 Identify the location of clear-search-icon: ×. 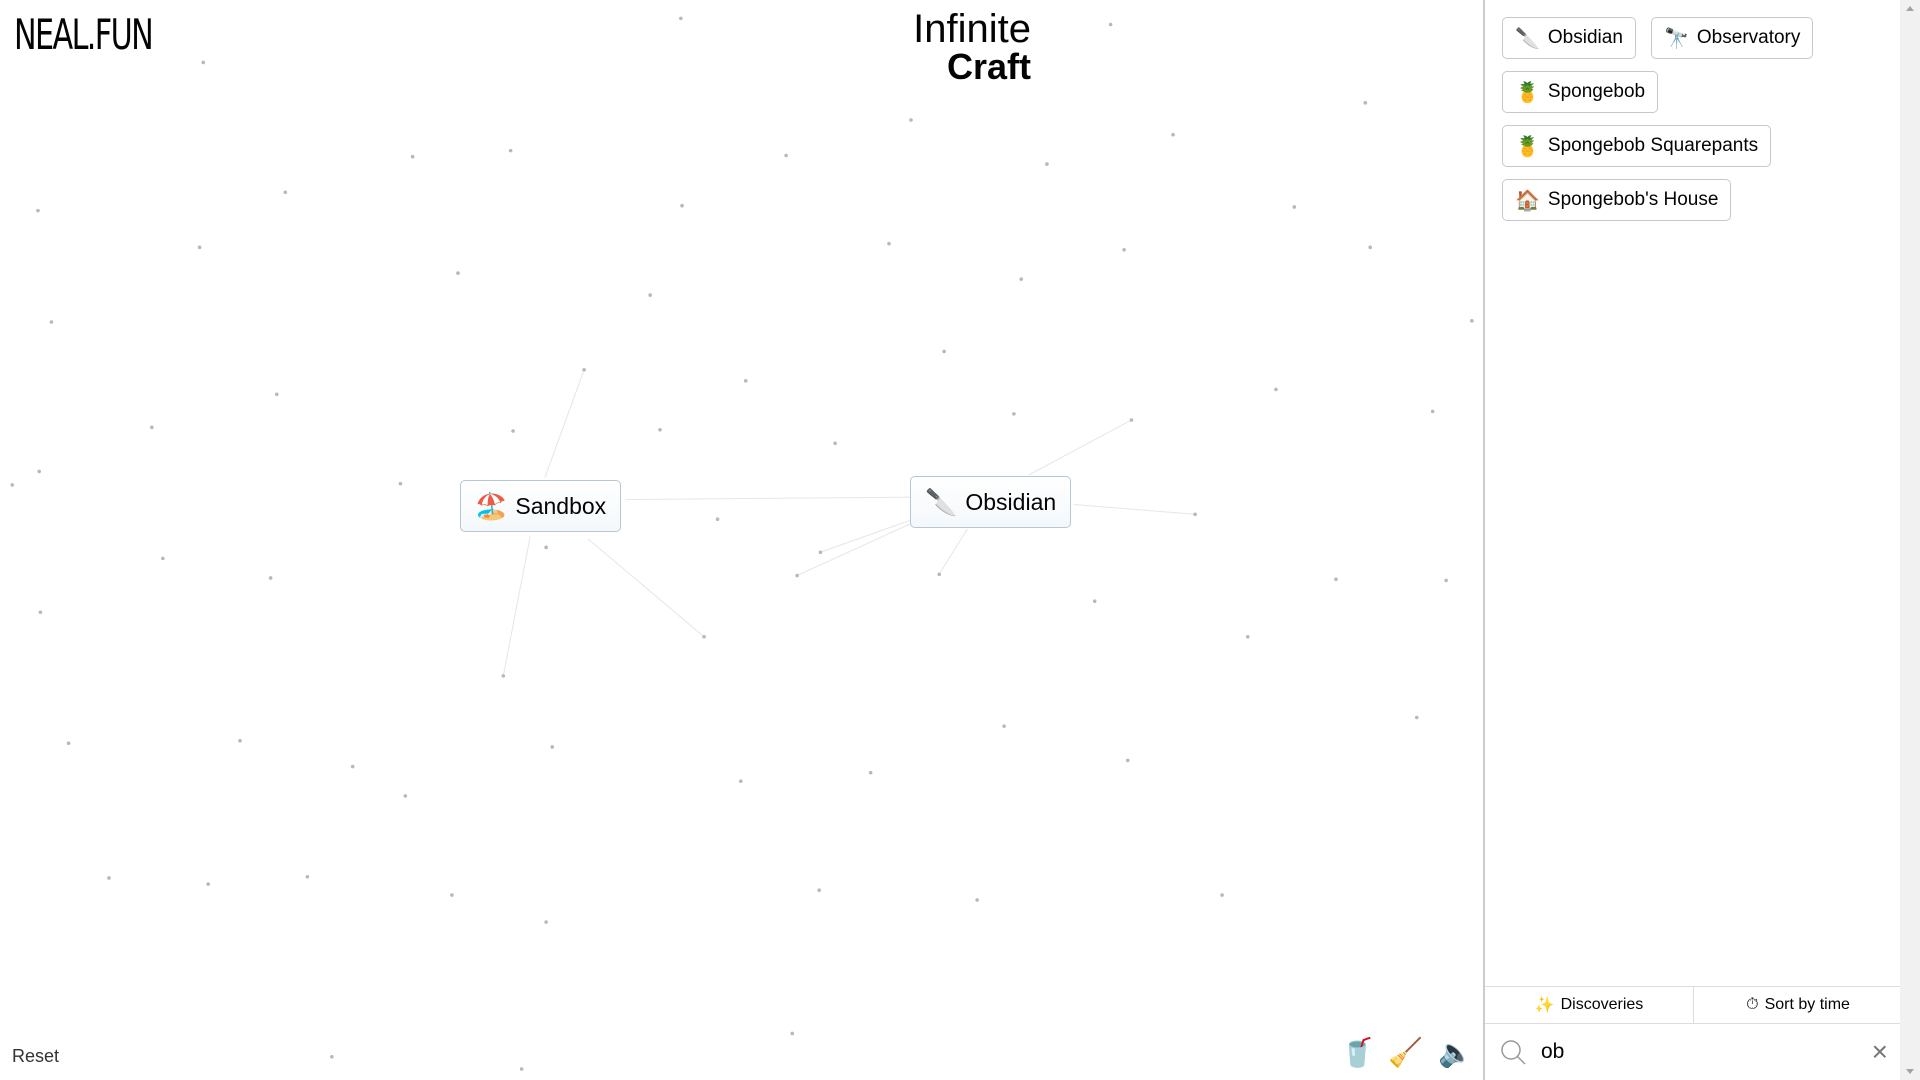
(1880, 1052).